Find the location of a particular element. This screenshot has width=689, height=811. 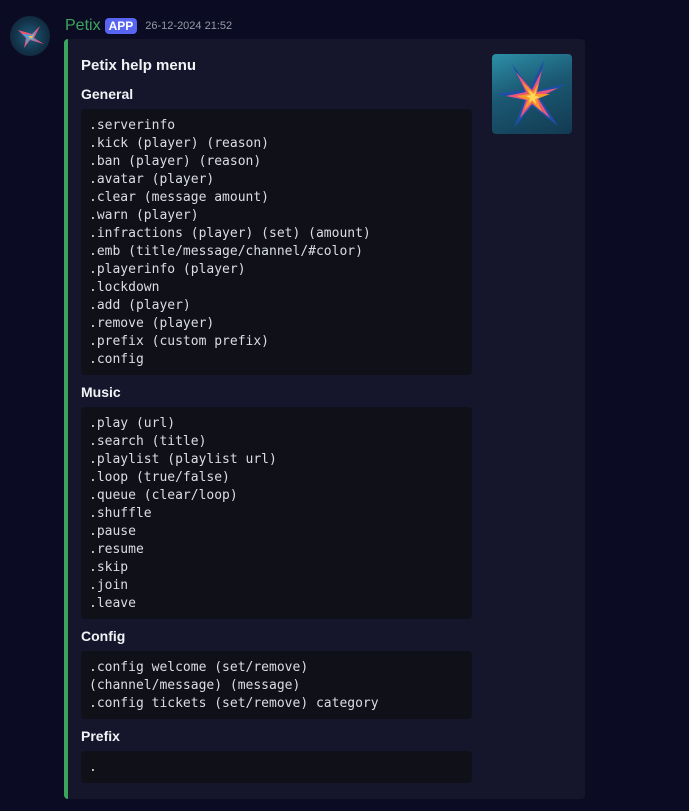

code-line: .prefix (custom prefix) is located at coordinates (179, 341).